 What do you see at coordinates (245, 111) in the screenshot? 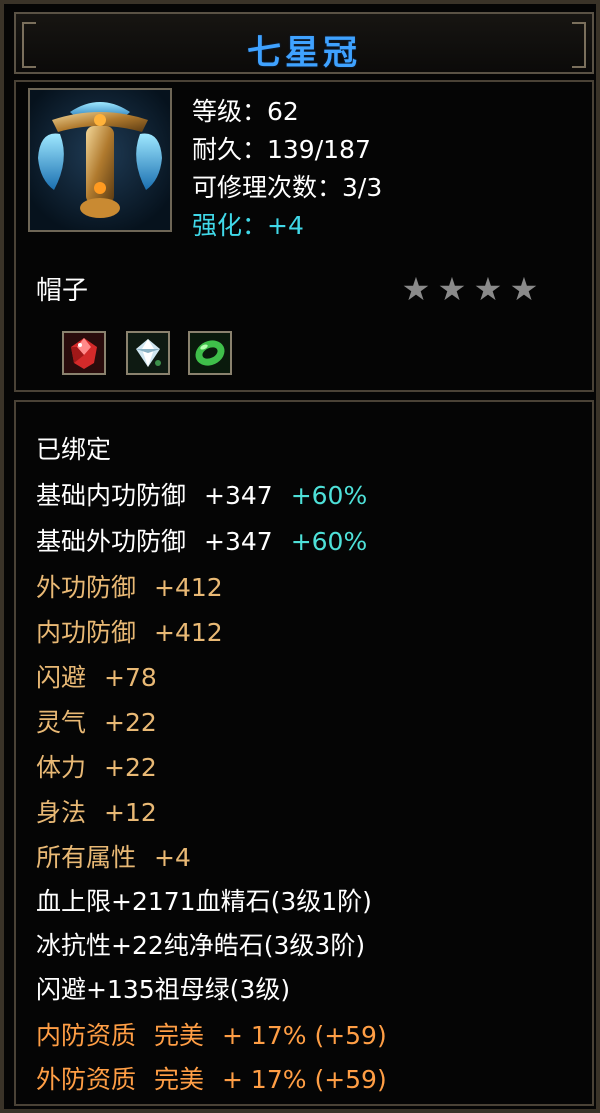
I see `level-stat: 等级：62` at bounding box center [245, 111].